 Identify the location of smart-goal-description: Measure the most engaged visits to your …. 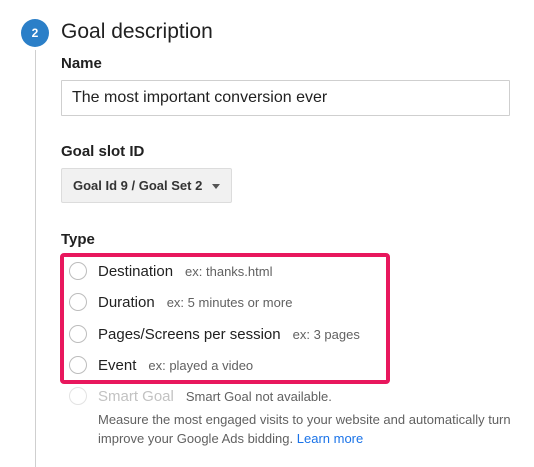
(316, 429).